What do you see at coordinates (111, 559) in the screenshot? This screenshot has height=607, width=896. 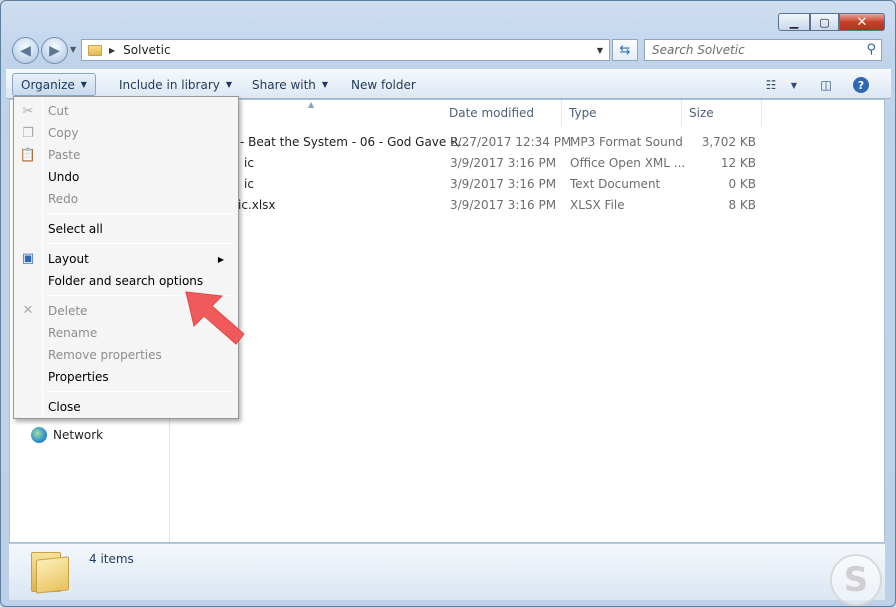 I see `item-count: 4 items` at bounding box center [111, 559].